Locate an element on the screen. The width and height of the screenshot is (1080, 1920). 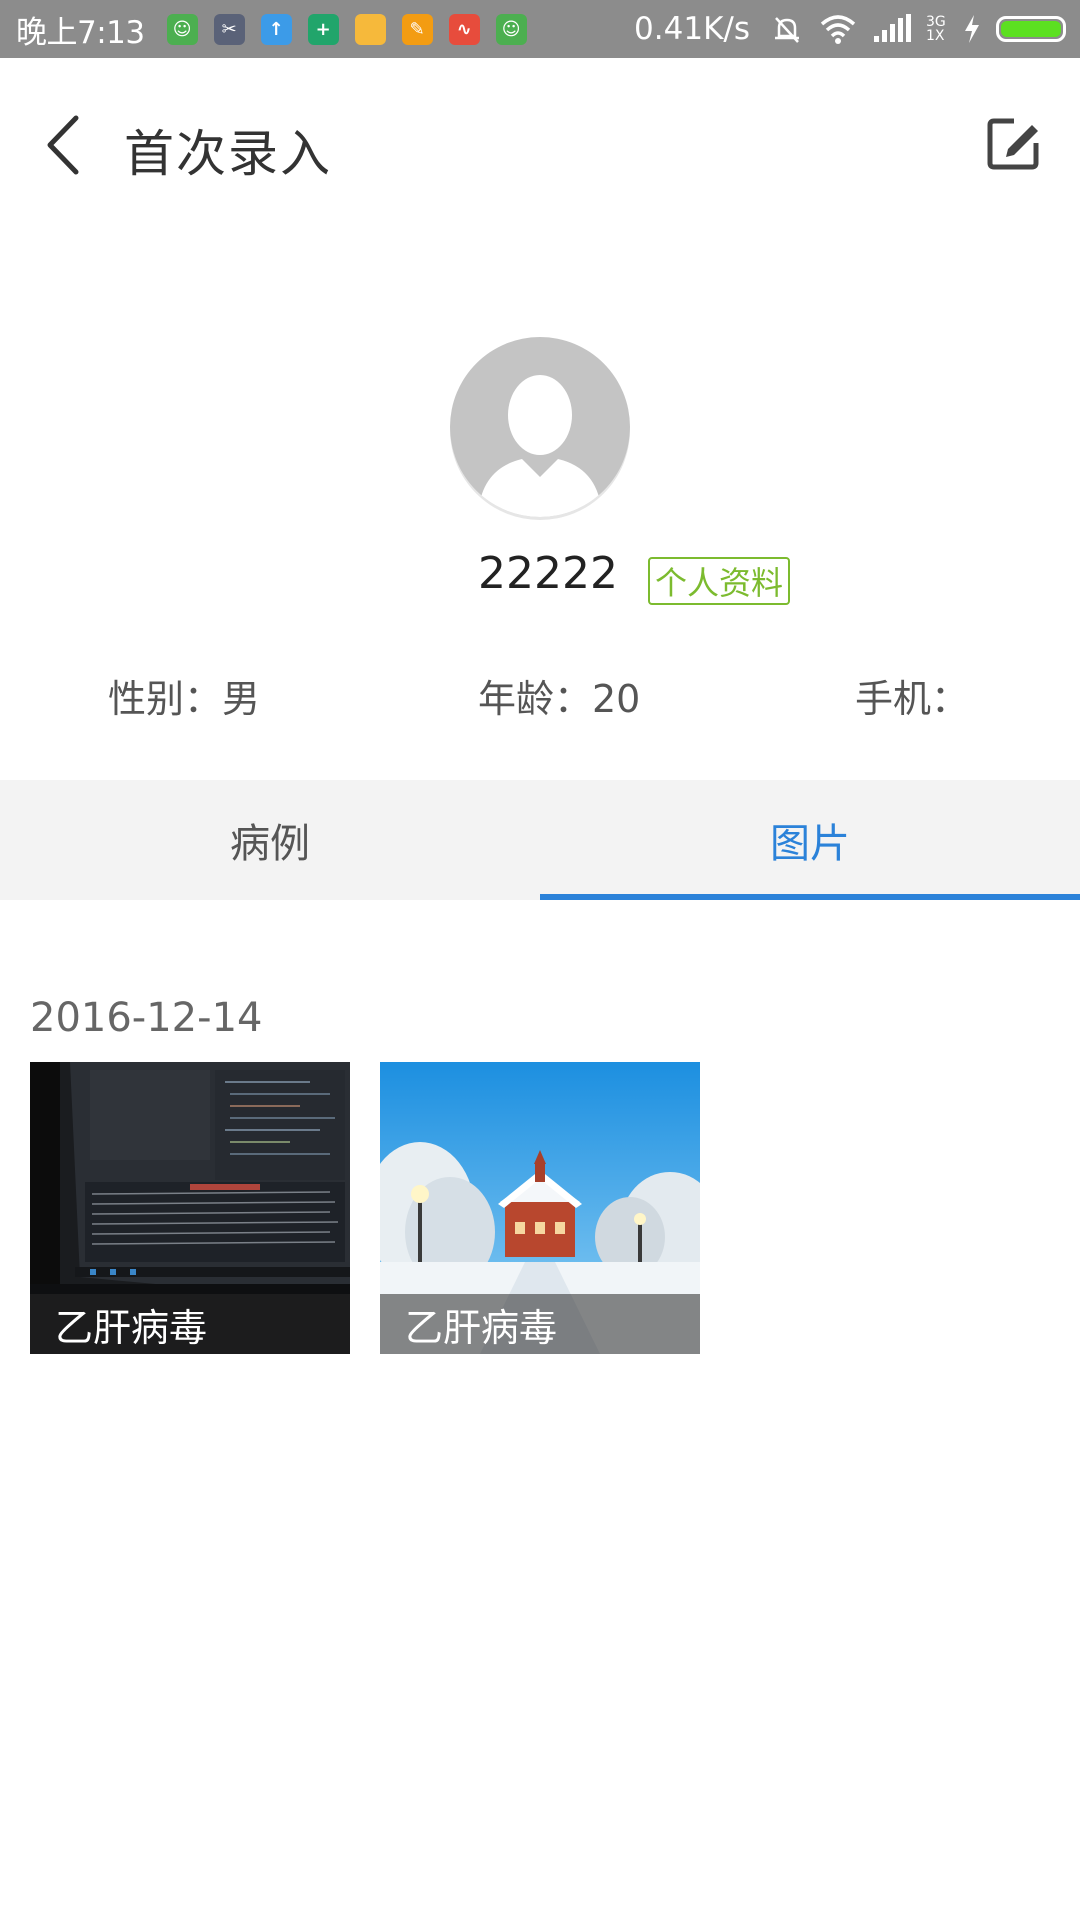
photo-date: 2016-12-14 is located at coordinates (146, 1018).